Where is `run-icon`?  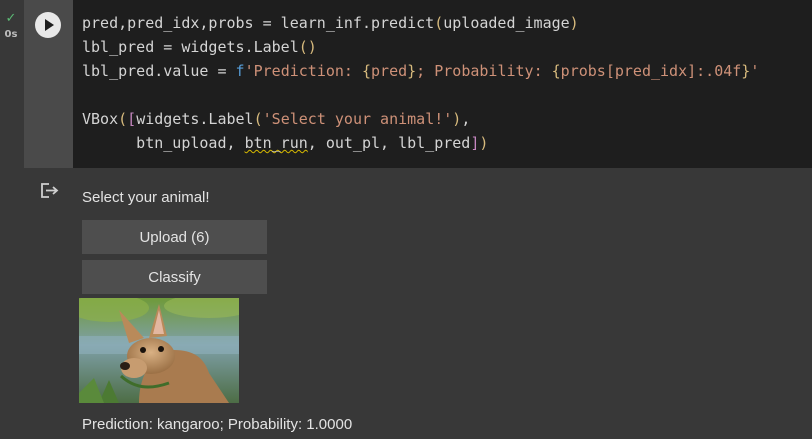
run-icon is located at coordinates (49, 25).